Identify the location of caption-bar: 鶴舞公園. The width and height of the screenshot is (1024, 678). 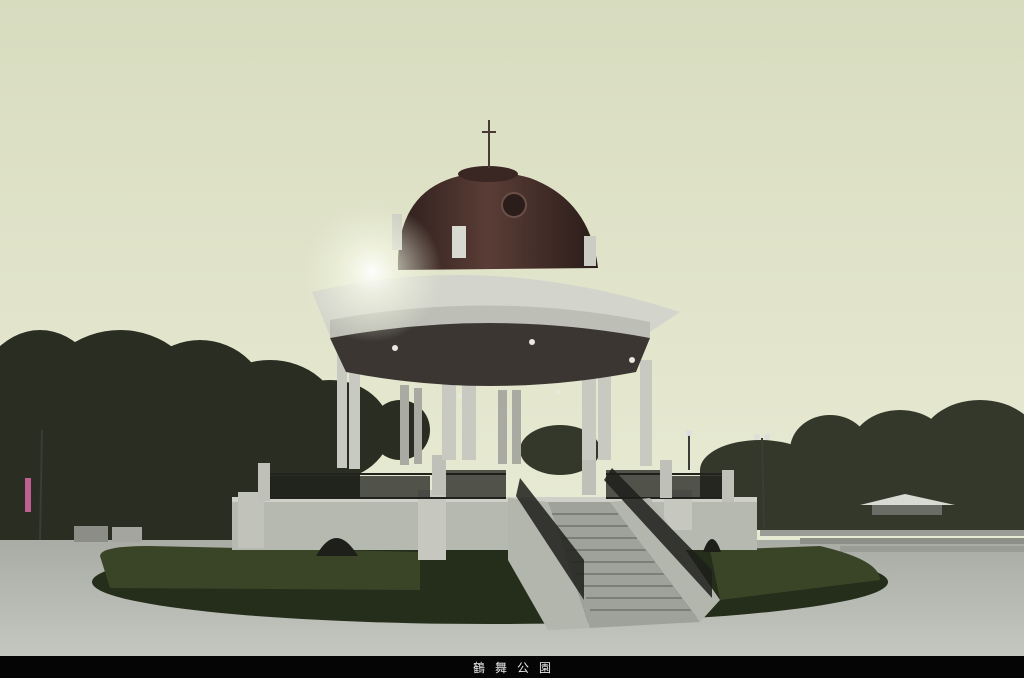
(512, 667).